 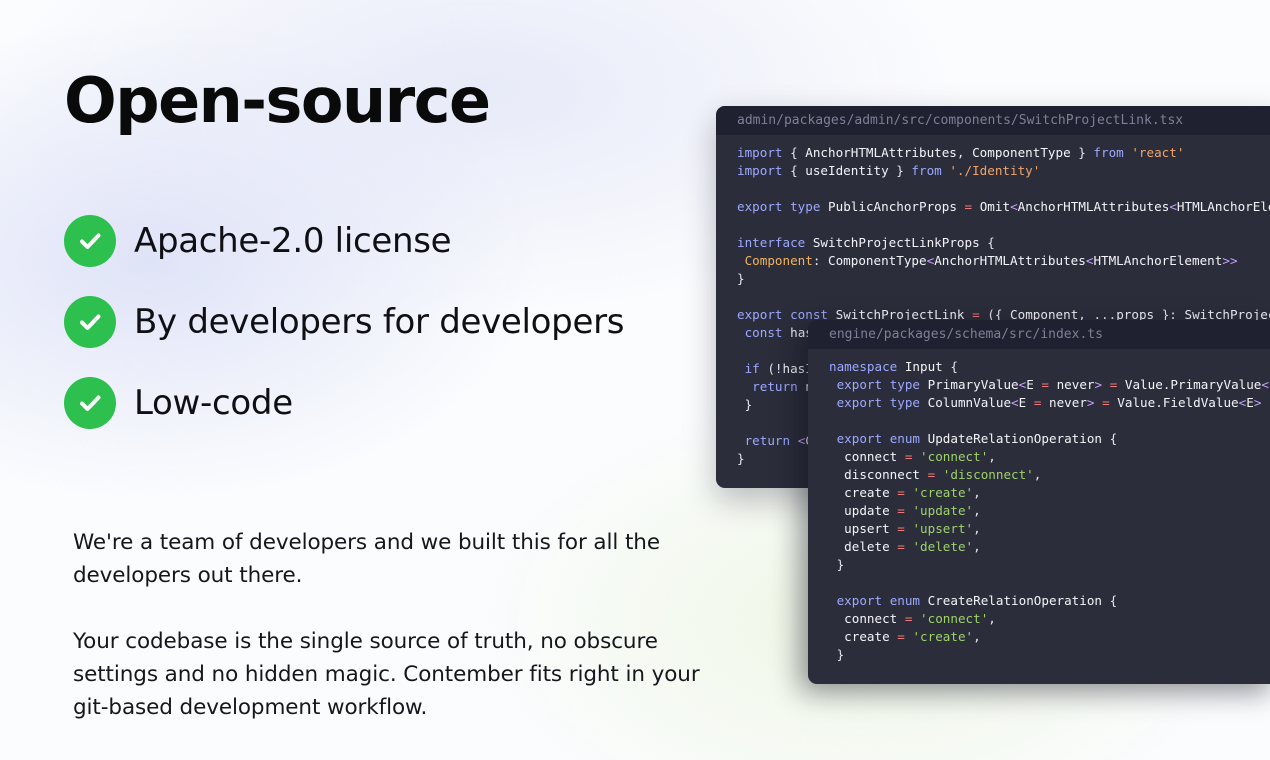 What do you see at coordinates (912, 528) in the screenshot?
I see `code-line: upsert = 'upsert',` at bounding box center [912, 528].